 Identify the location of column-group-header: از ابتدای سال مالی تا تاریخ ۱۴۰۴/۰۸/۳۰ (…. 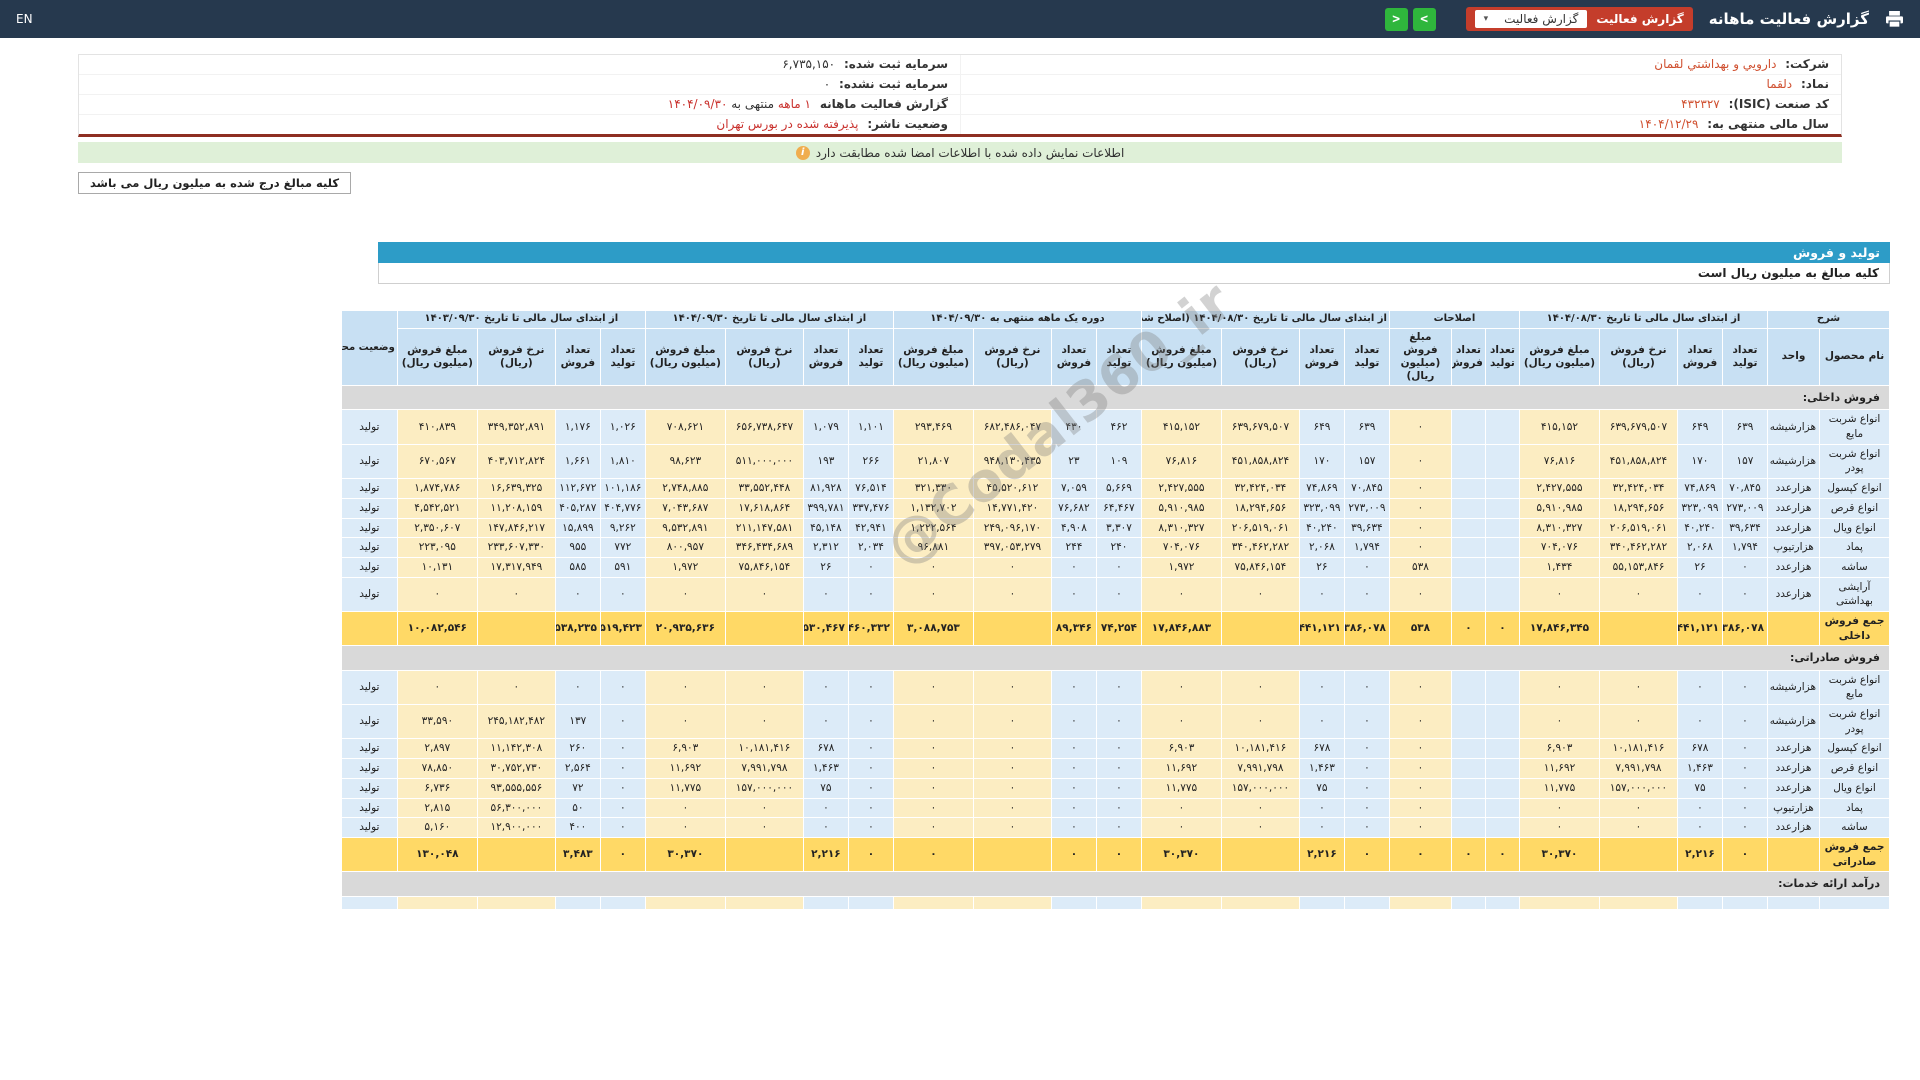
(1265, 319).